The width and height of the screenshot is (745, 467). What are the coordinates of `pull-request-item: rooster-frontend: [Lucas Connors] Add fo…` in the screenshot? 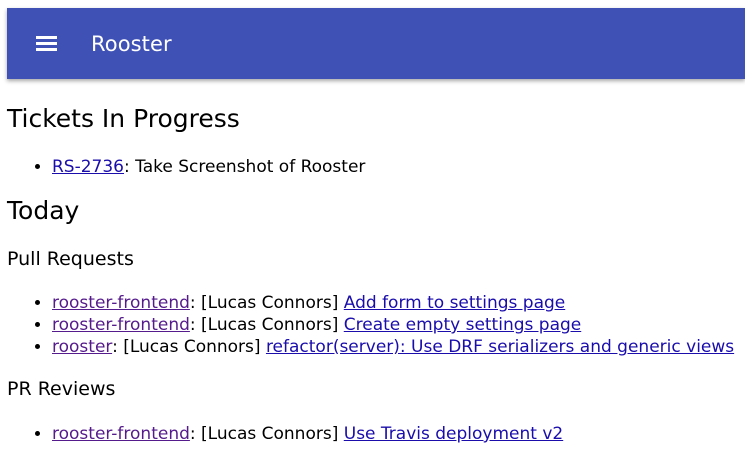 It's located at (394, 303).